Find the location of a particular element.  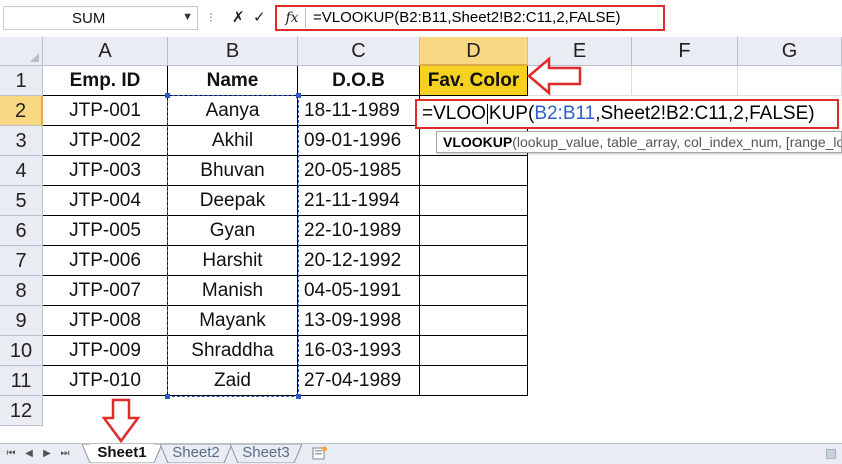

column-header-a: A is located at coordinates (105, 51).